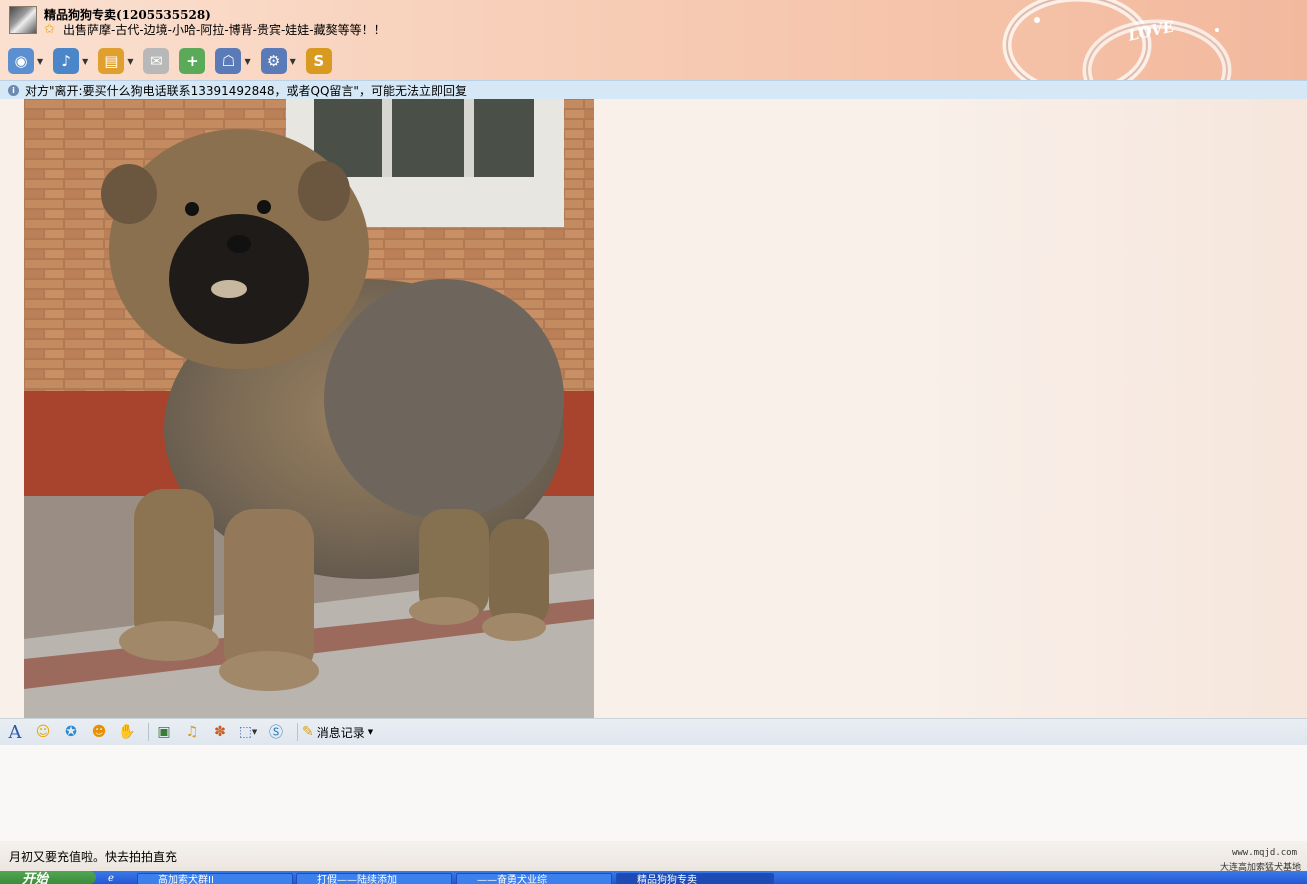 This screenshot has width=1307, height=884. I want to click on history-icon: ✎, so click(308, 732).